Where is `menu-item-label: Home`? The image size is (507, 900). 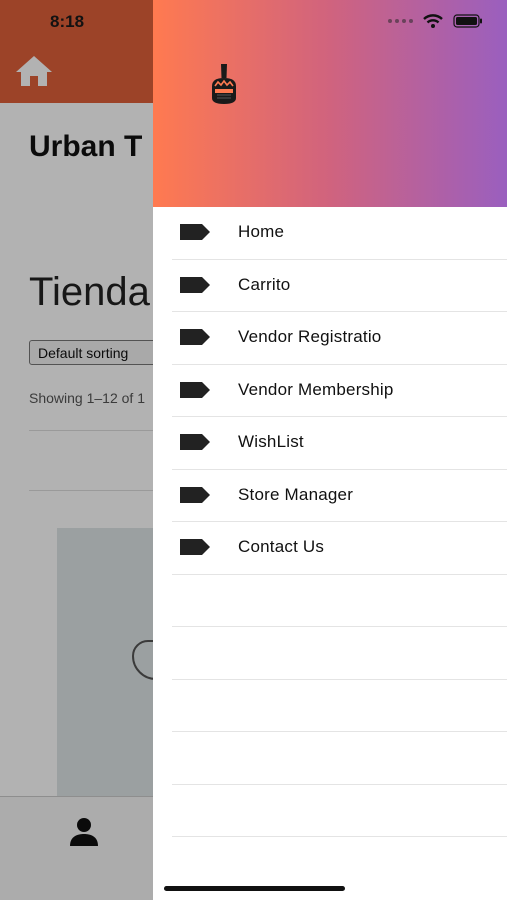 menu-item-label: Home is located at coordinates (261, 231).